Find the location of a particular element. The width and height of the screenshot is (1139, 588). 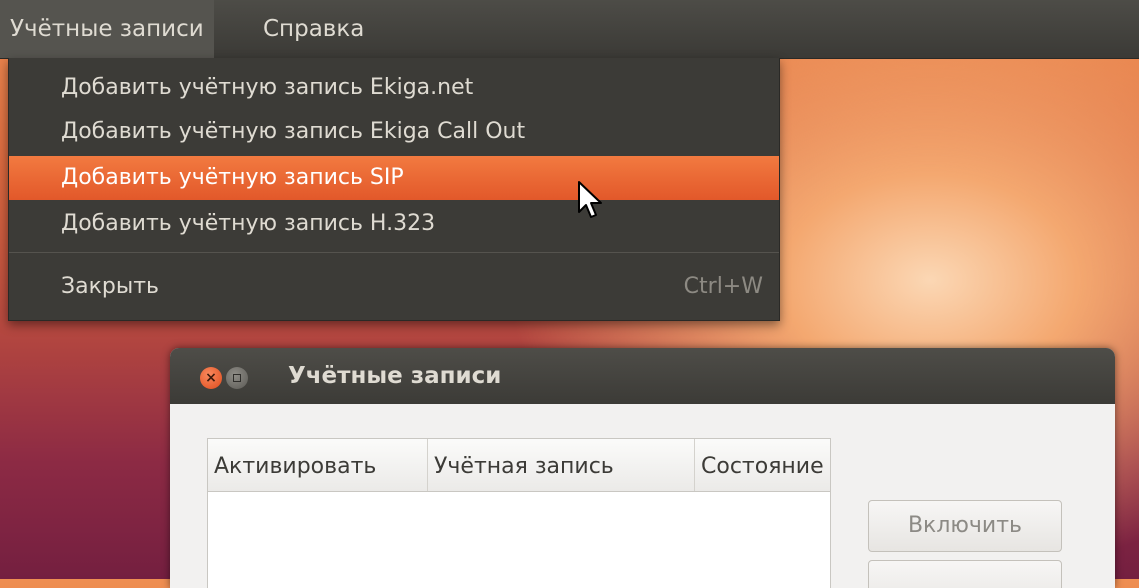

mouse-pointer-icon is located at coordinates (590, 199).